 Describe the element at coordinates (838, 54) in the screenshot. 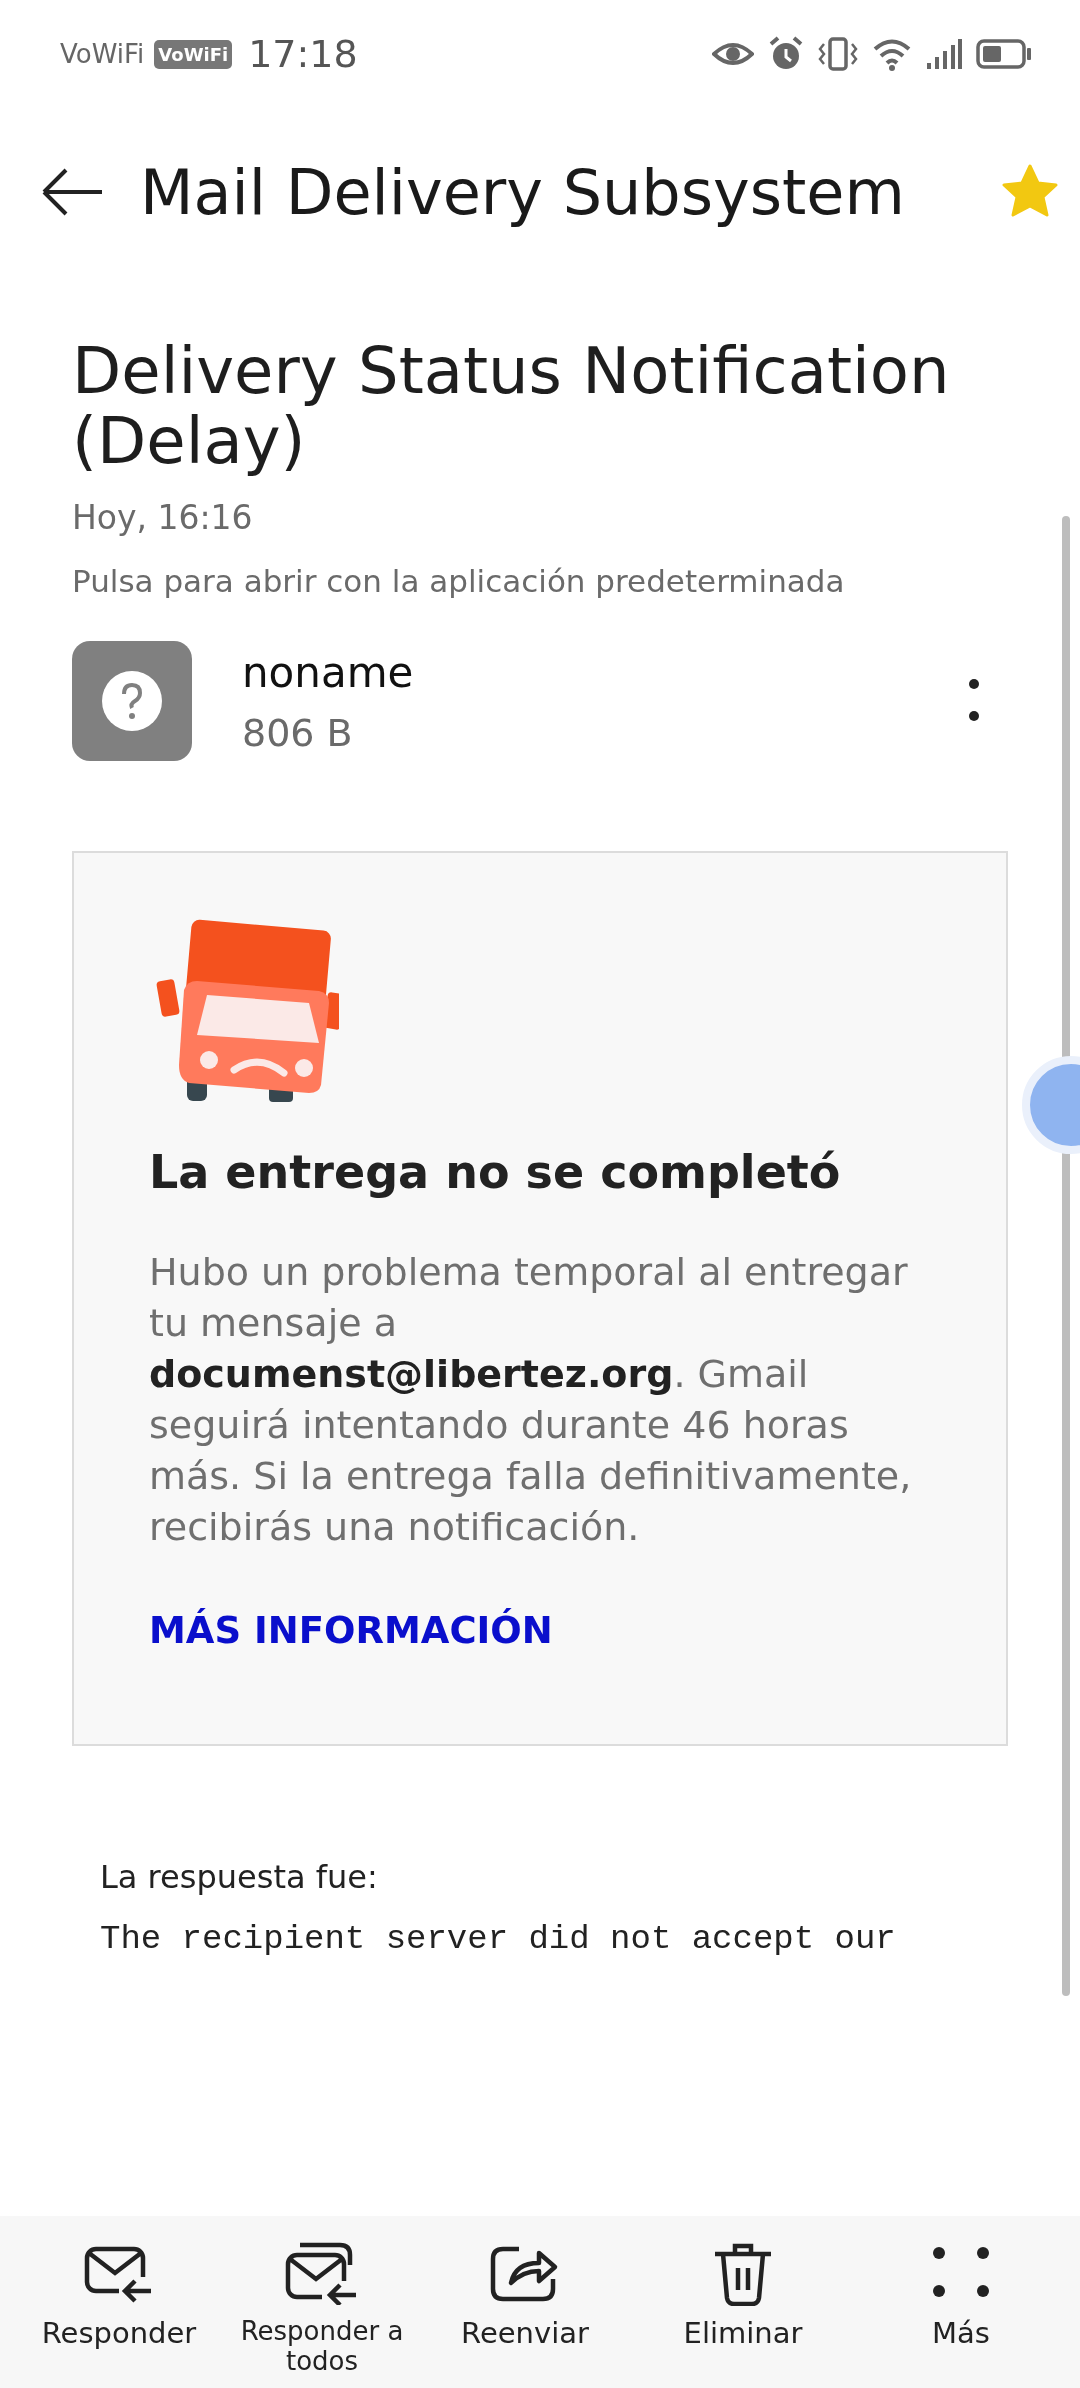

I see `vibrate-icon` at that location.